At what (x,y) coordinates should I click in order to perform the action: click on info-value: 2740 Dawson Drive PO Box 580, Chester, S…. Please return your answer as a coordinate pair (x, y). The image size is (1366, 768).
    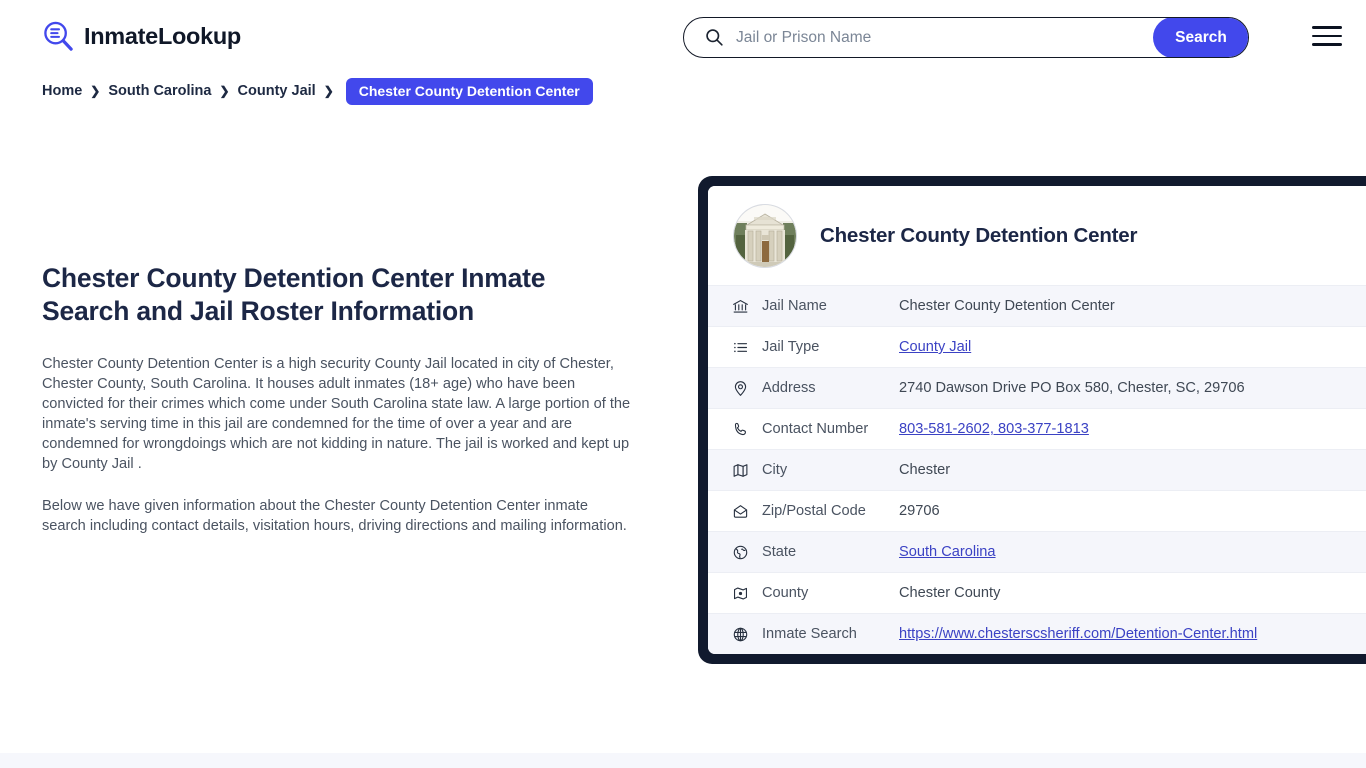
    Looking at the image, I should click on (1072, 388).